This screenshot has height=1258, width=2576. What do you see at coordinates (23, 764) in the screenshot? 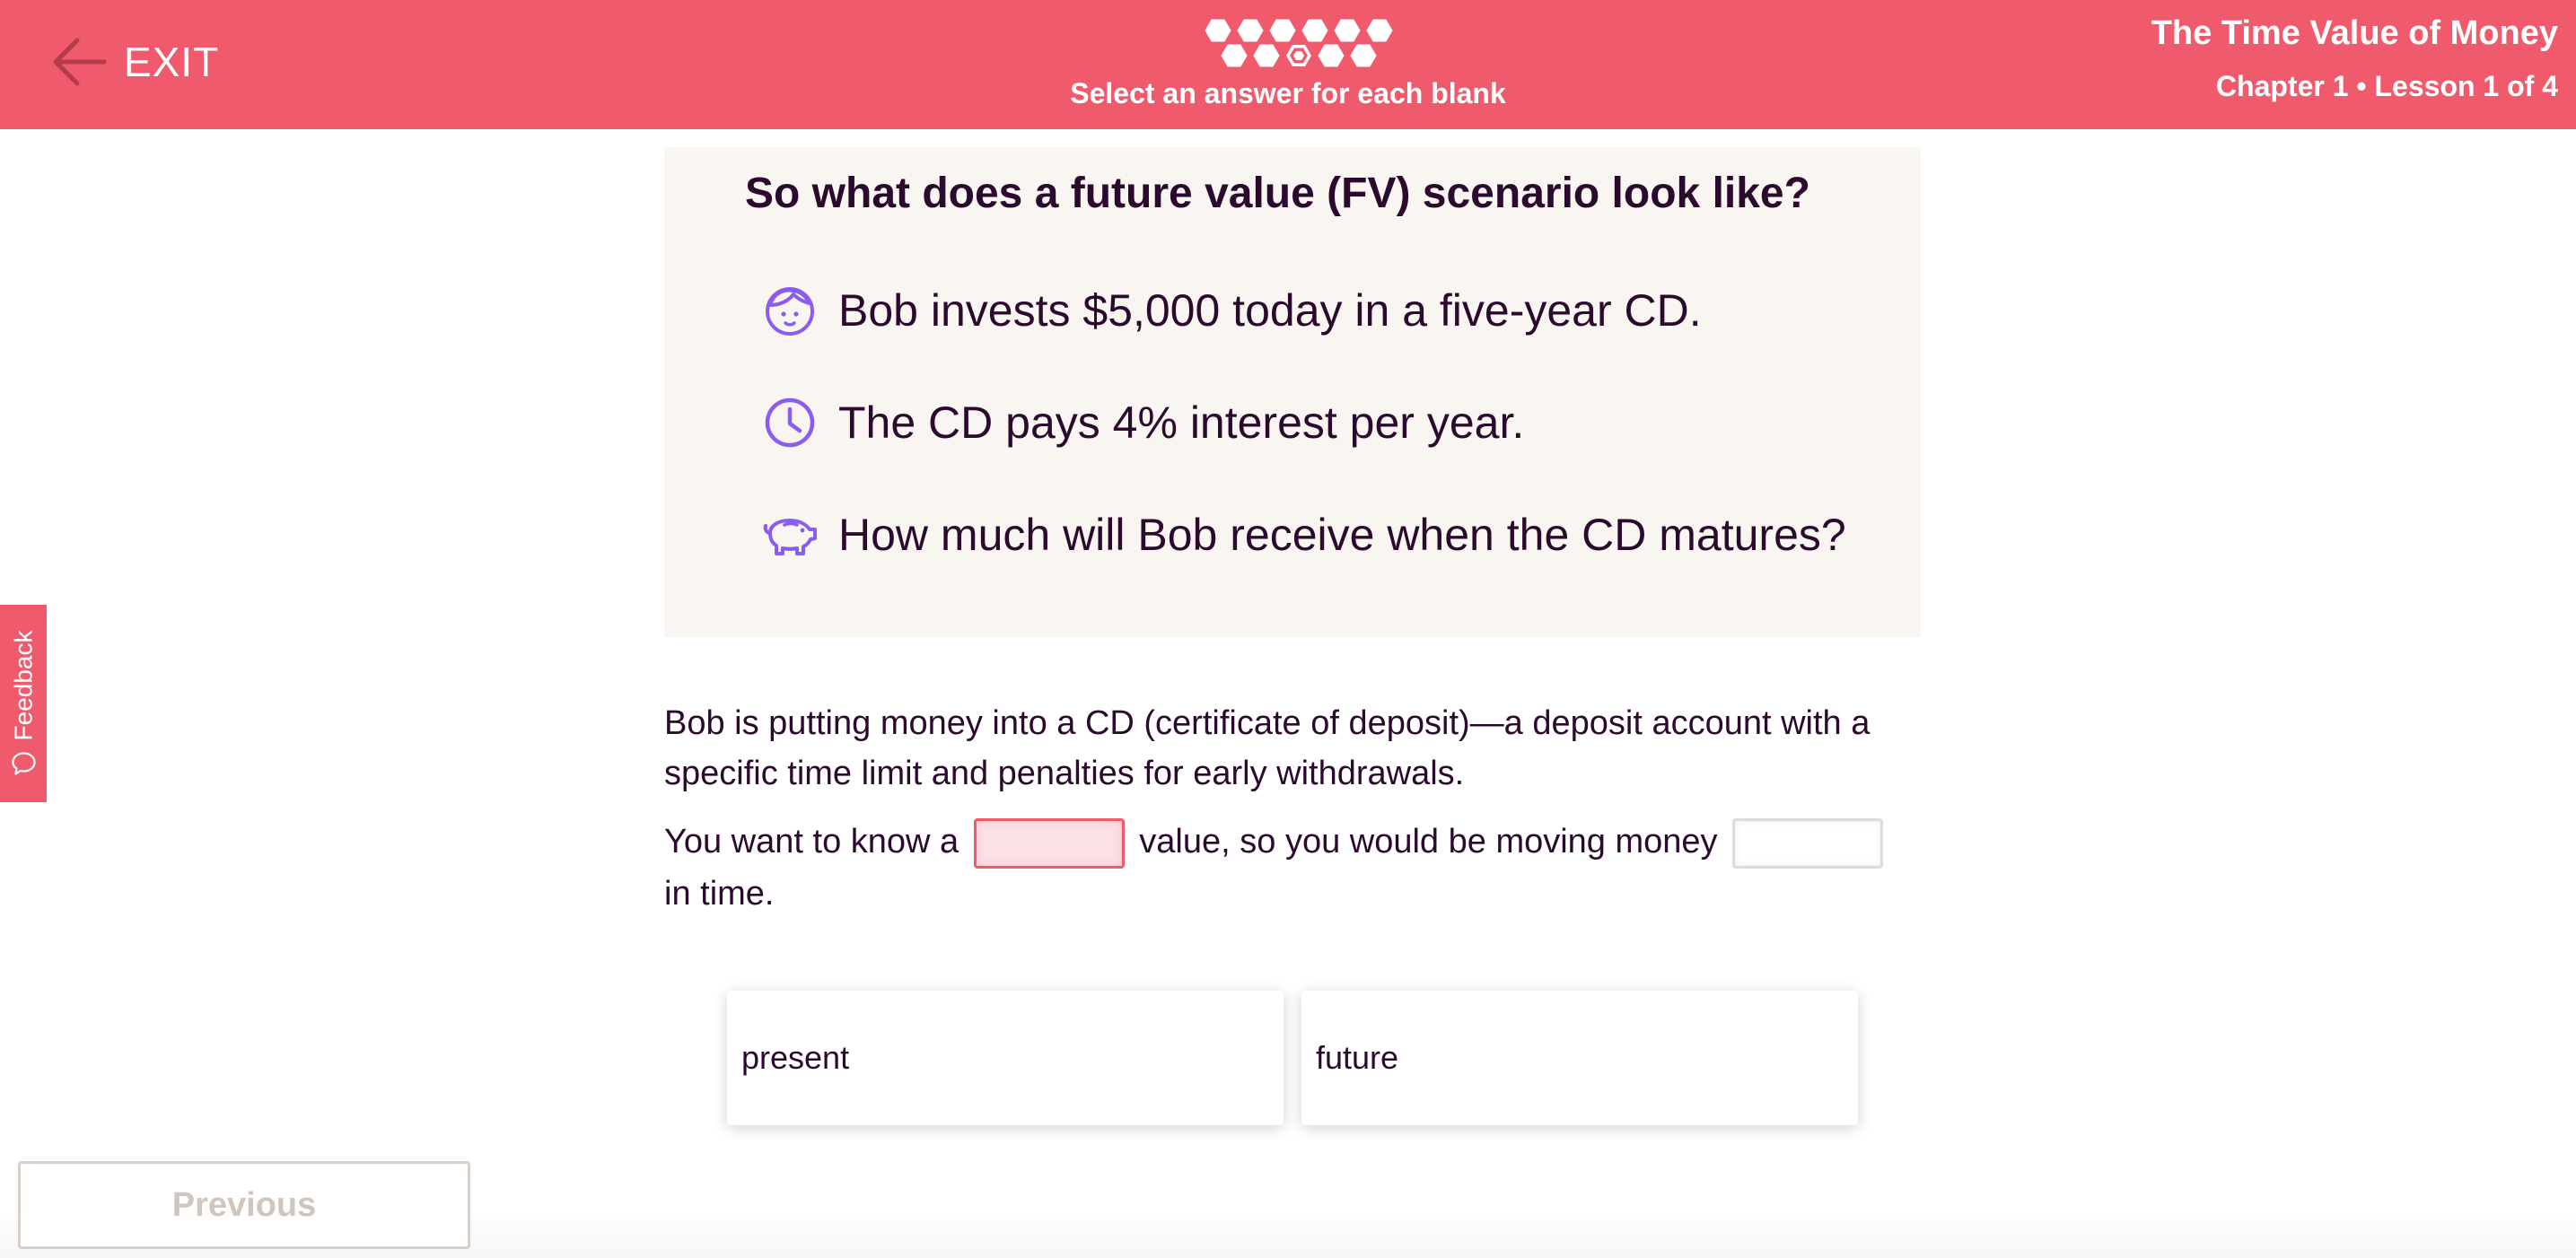
I see `chat-bubble-icon` at bounding box center [23, 764].